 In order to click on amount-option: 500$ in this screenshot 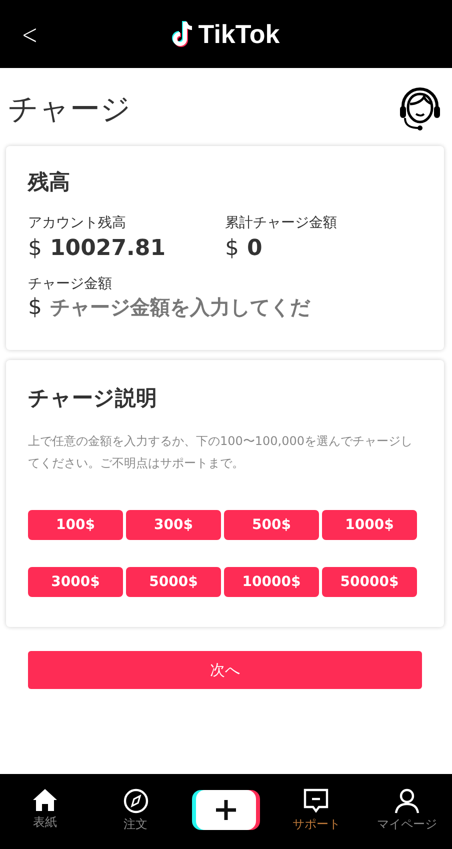, I will do `click(271, 525)`.